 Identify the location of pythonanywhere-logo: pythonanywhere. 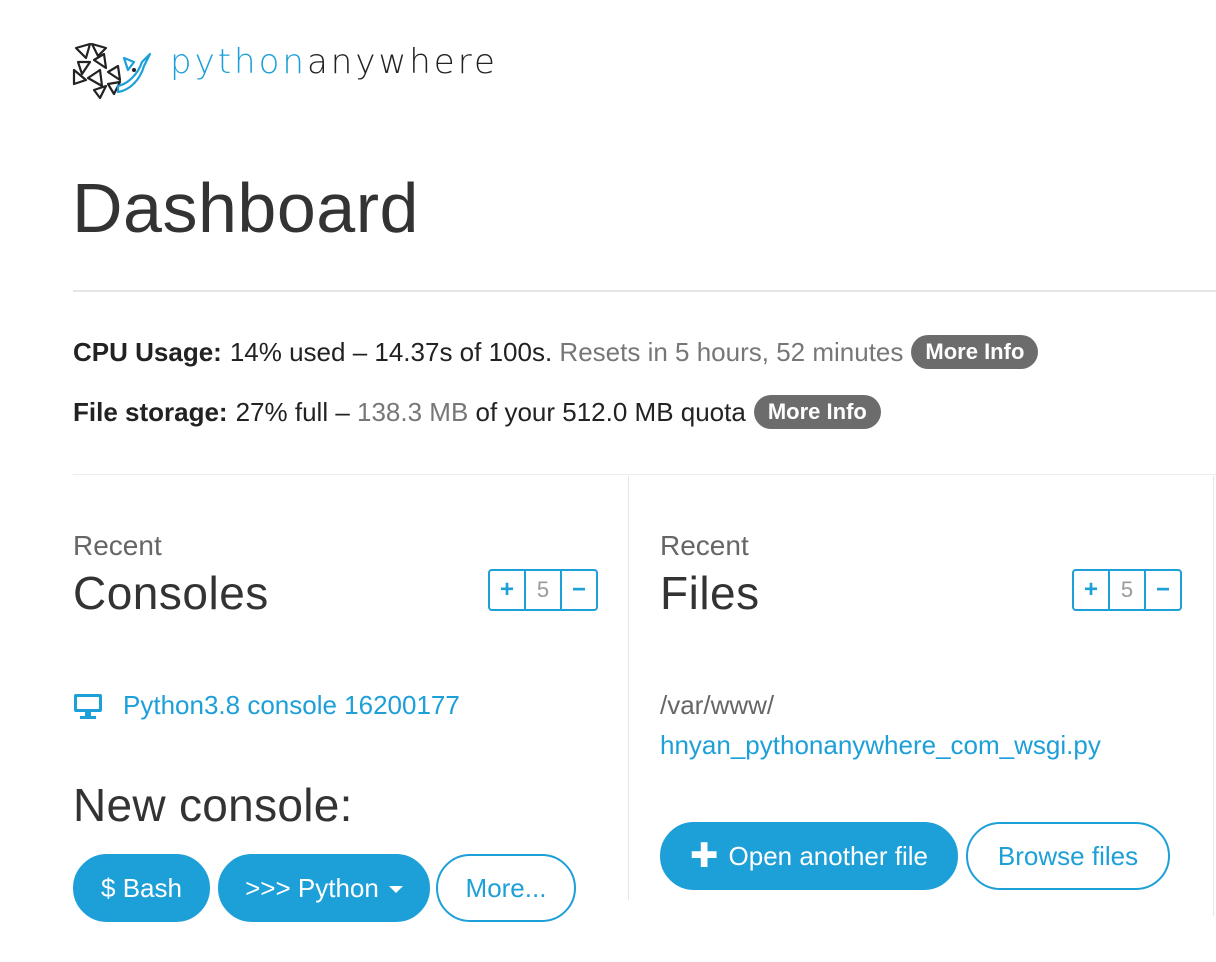
(283, 70).